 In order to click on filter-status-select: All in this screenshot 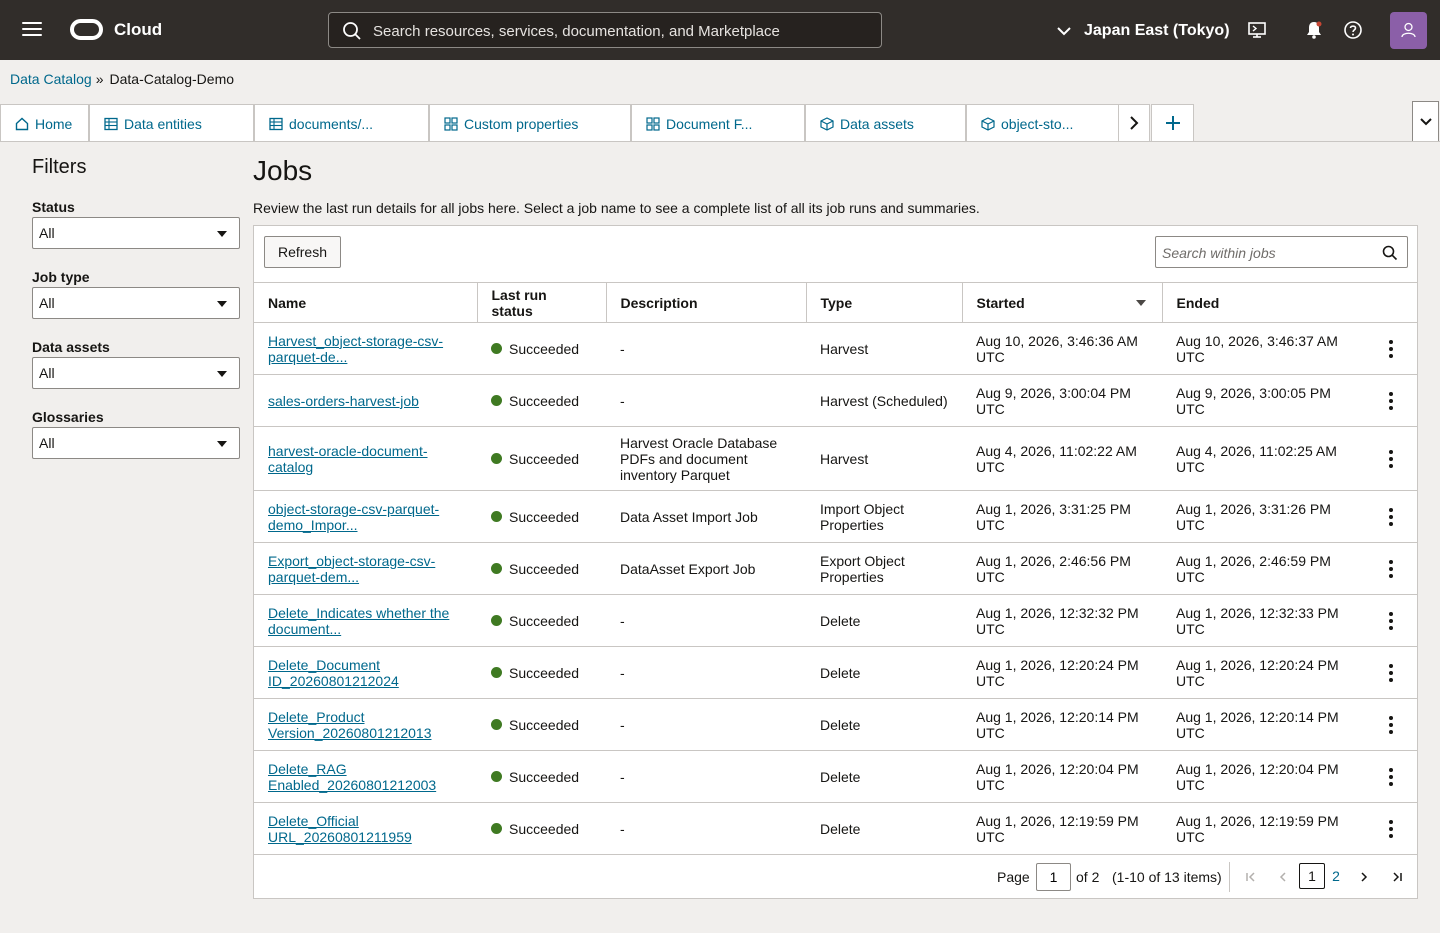, I will do `click(136, 233)`.